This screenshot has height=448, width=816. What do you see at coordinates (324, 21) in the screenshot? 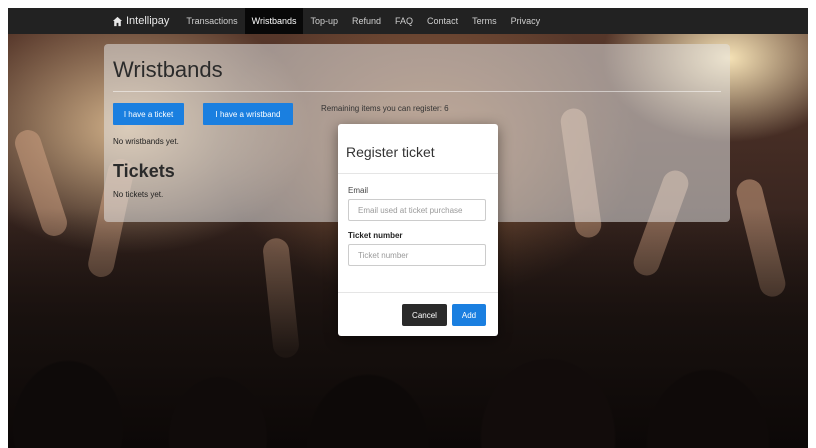
I see `nav-item-top-up: Top-up` at bounding box center [324, 21].